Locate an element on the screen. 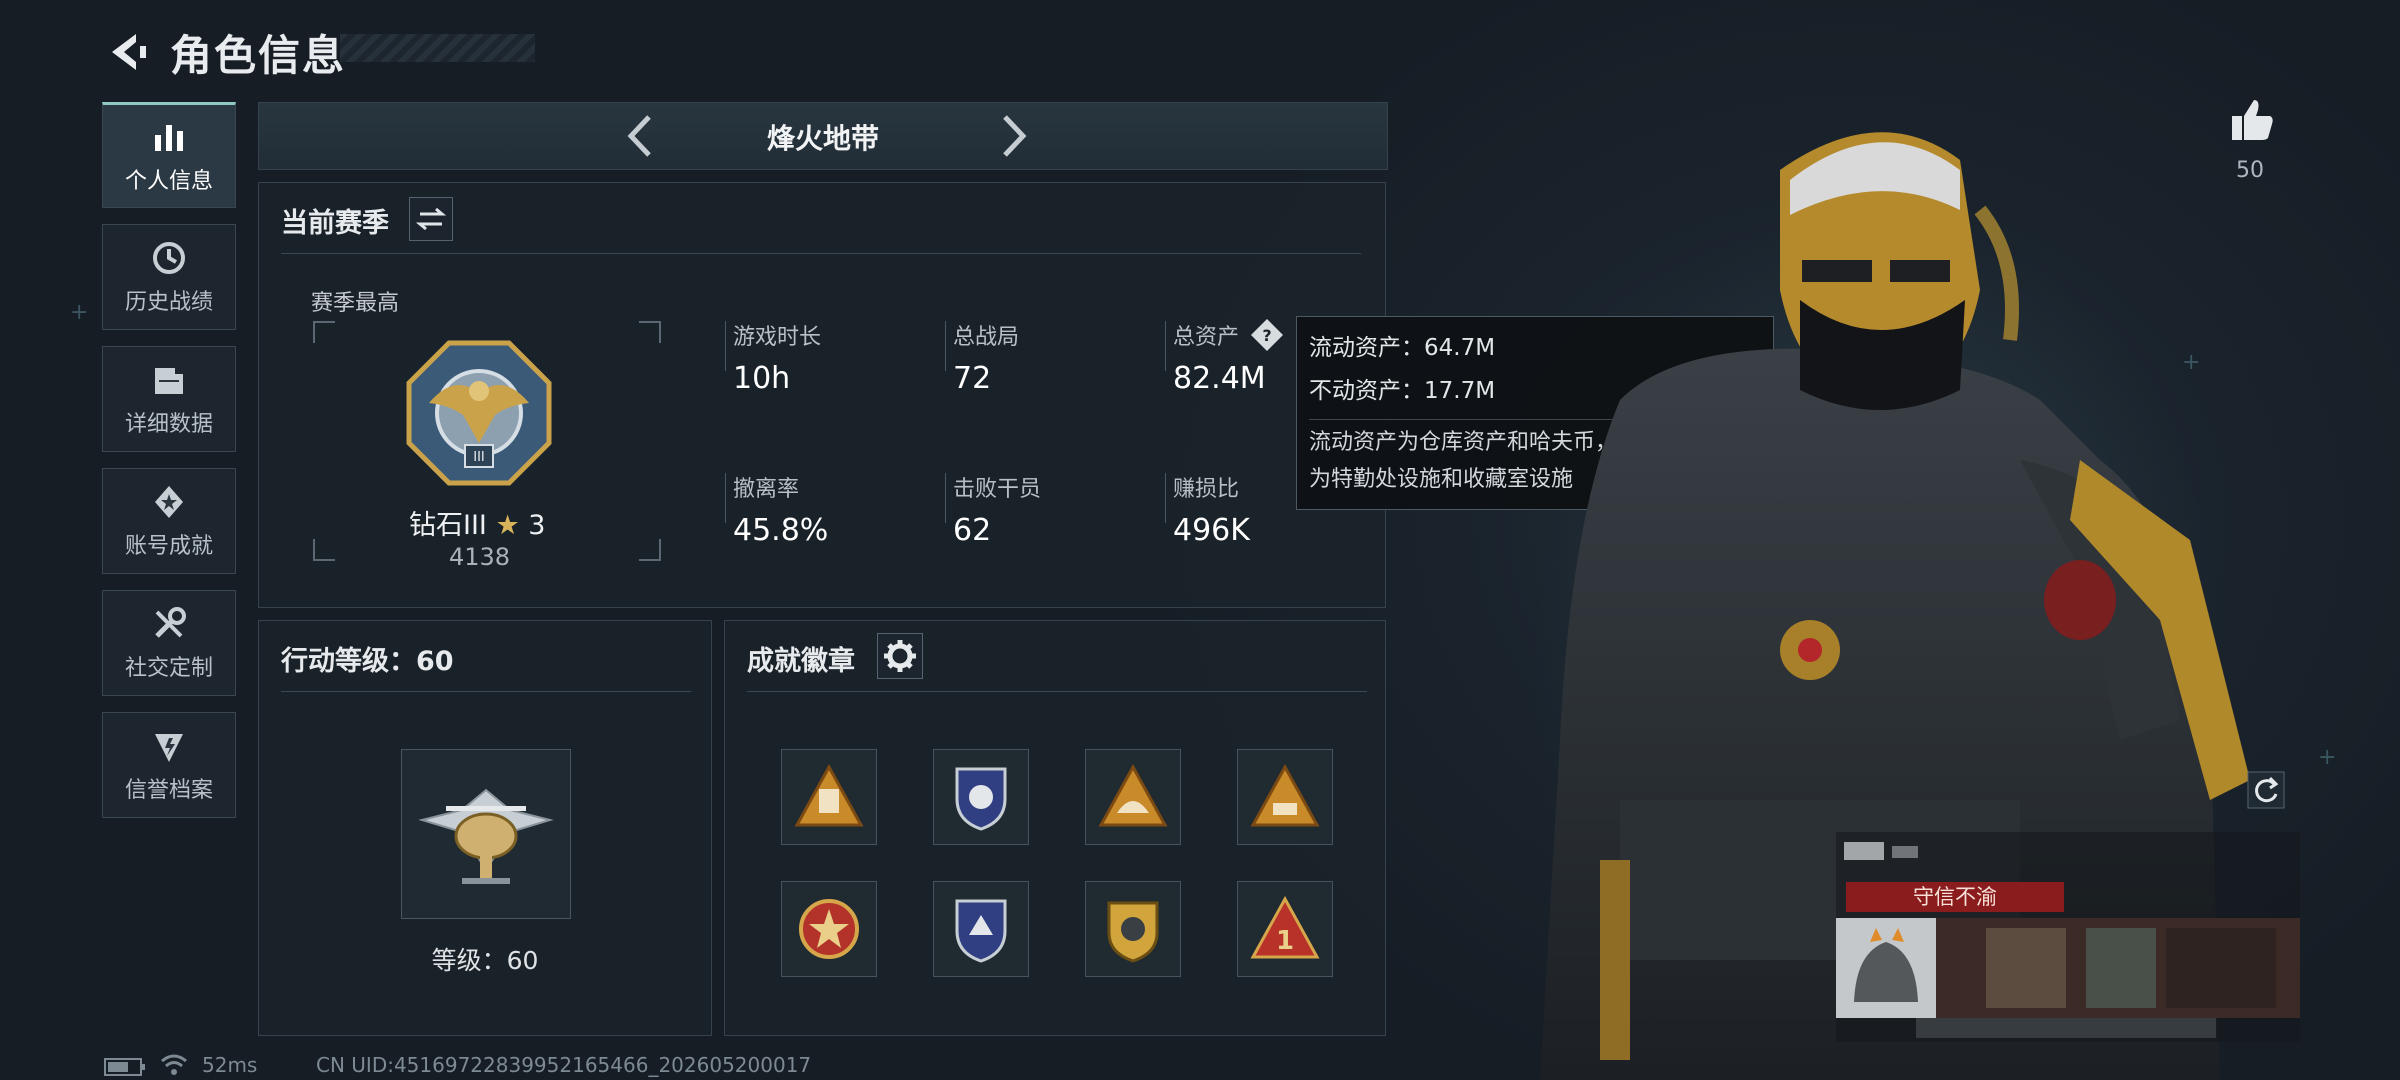  star-badge-icon is located at coordinates (829, 929).